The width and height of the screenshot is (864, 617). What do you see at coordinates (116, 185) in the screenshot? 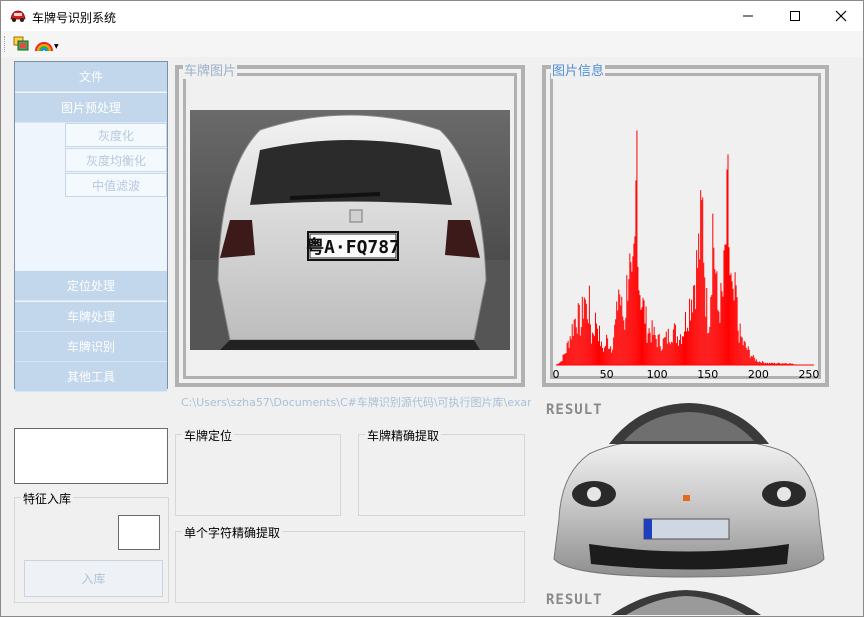
I see `nav-subitem-median: 中值滤波` at bounding box center [116, 185].